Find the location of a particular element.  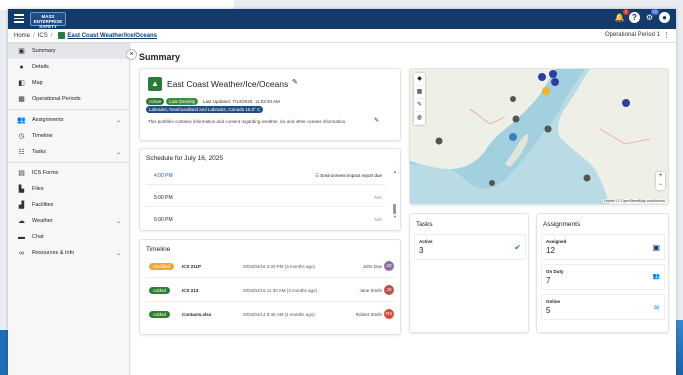

operational-period-label: Operational Period 1 is located at coordinates (632, 35).